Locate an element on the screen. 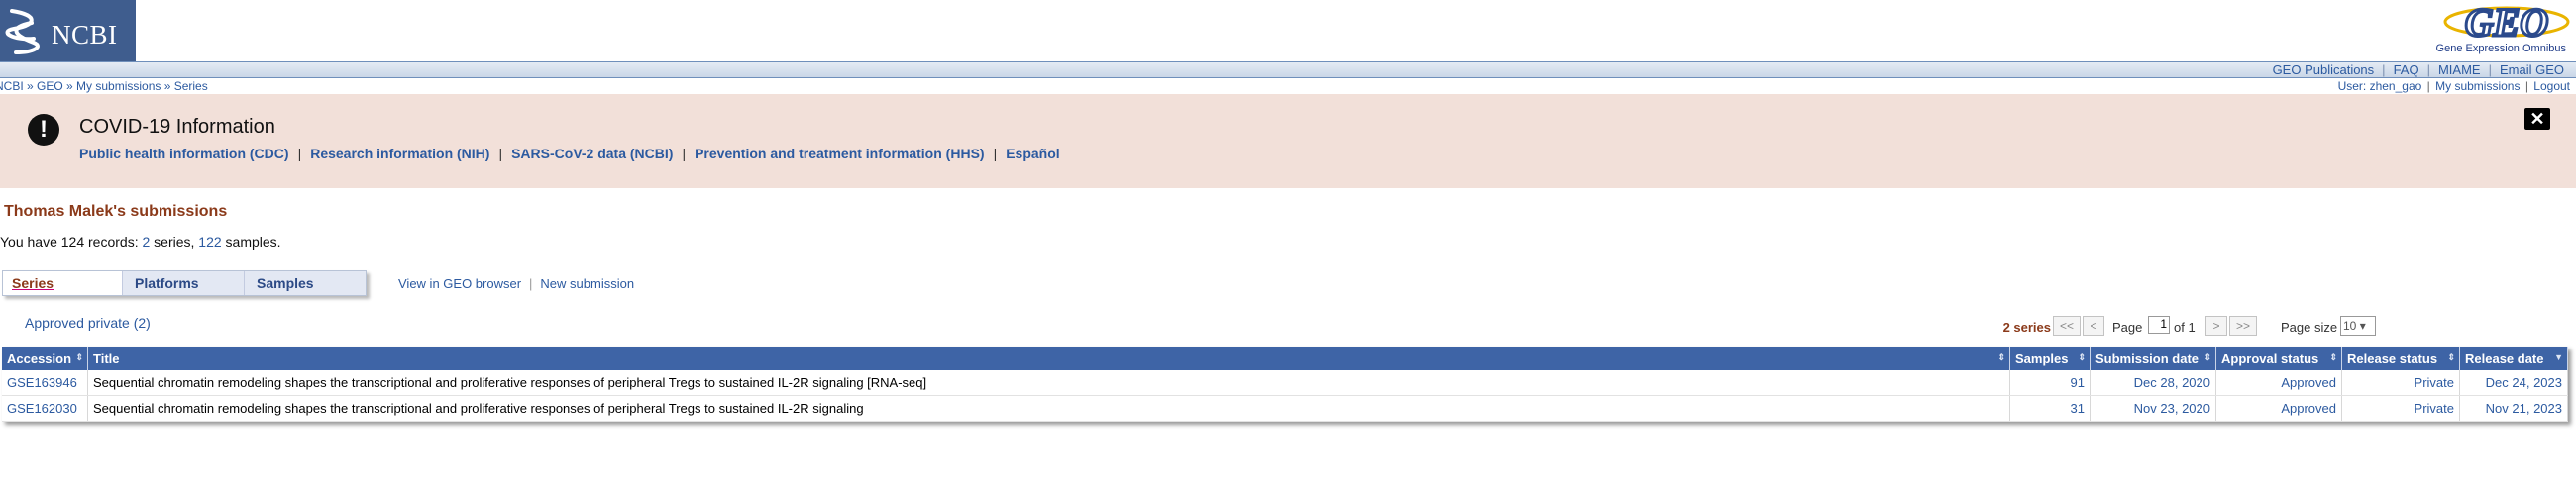 The width and height of the screenshot is (2576, 499). next-page-button: > is located at coordinates (2216, 326).